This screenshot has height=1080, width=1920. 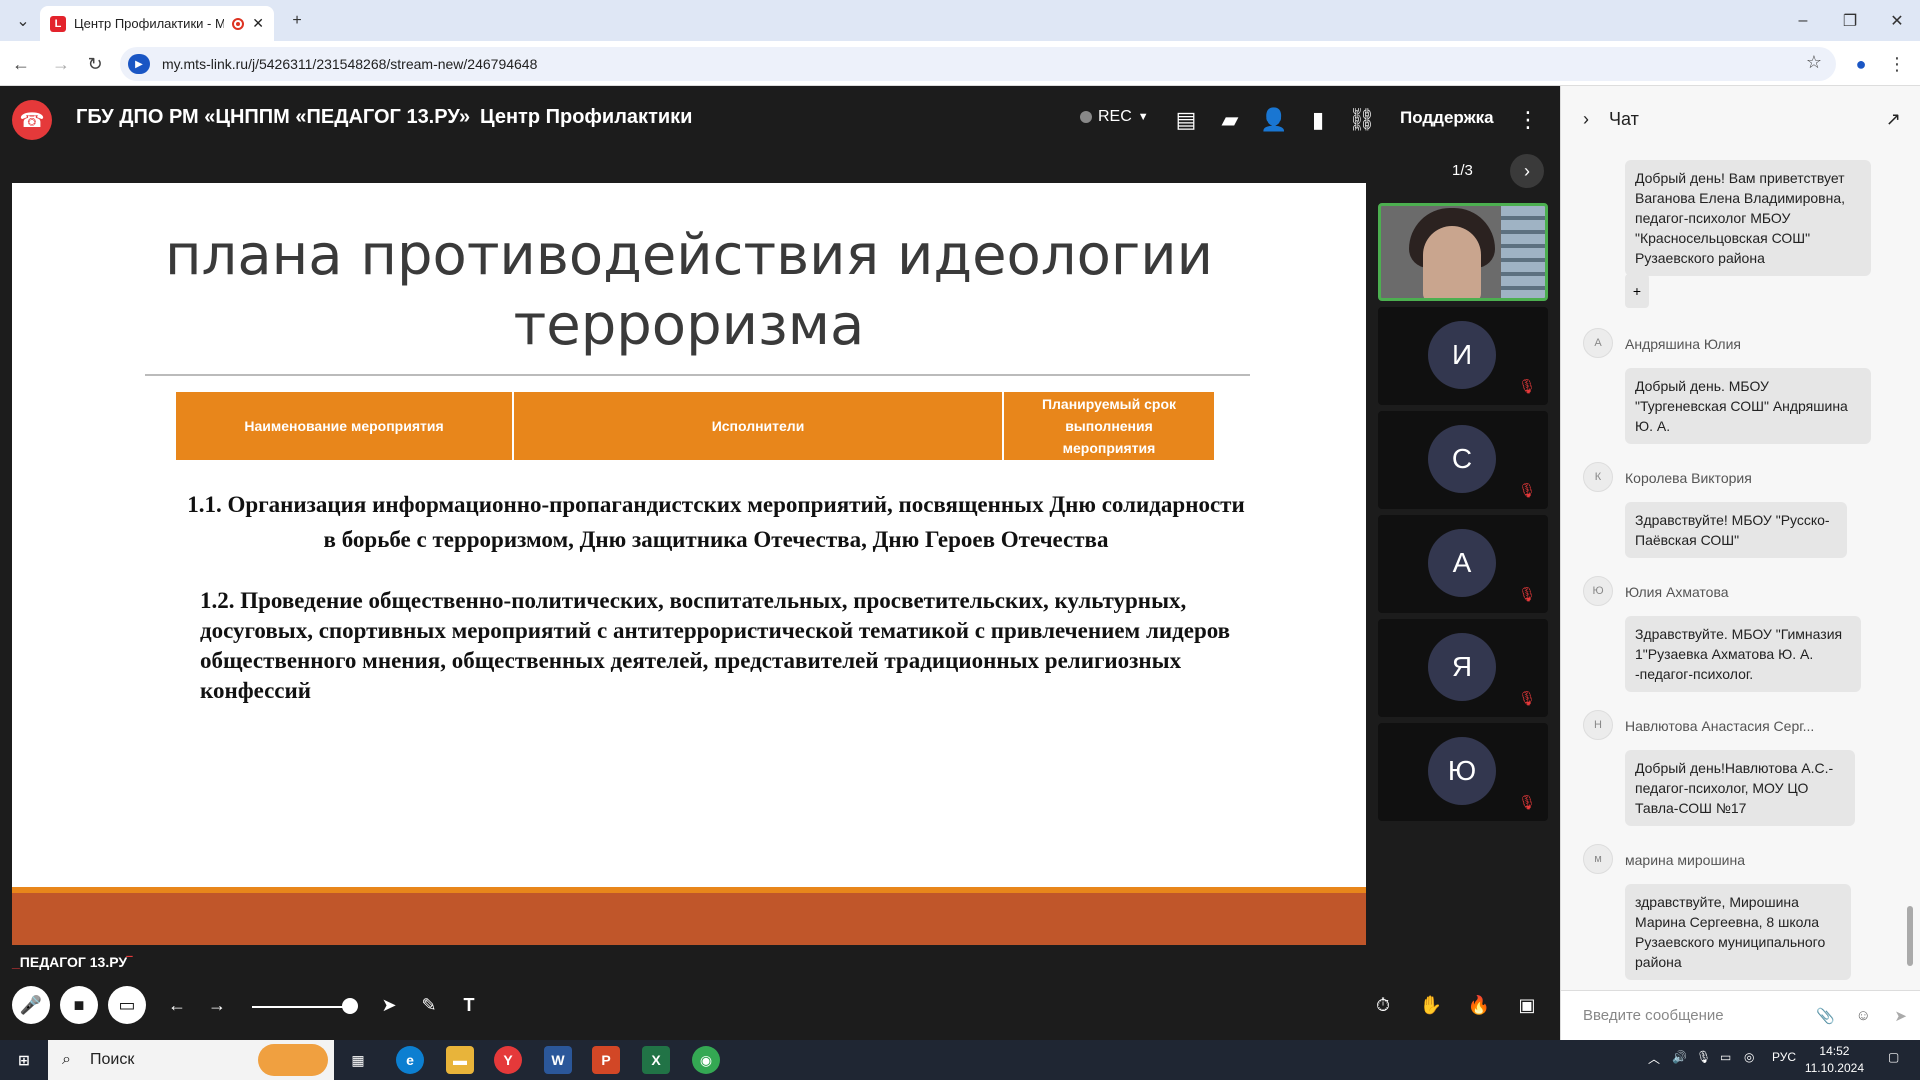 What do you see at coordinates (58, 23) in the screenshot?
I see `site-favicon-icon: L` at bounding box center [58, 23].